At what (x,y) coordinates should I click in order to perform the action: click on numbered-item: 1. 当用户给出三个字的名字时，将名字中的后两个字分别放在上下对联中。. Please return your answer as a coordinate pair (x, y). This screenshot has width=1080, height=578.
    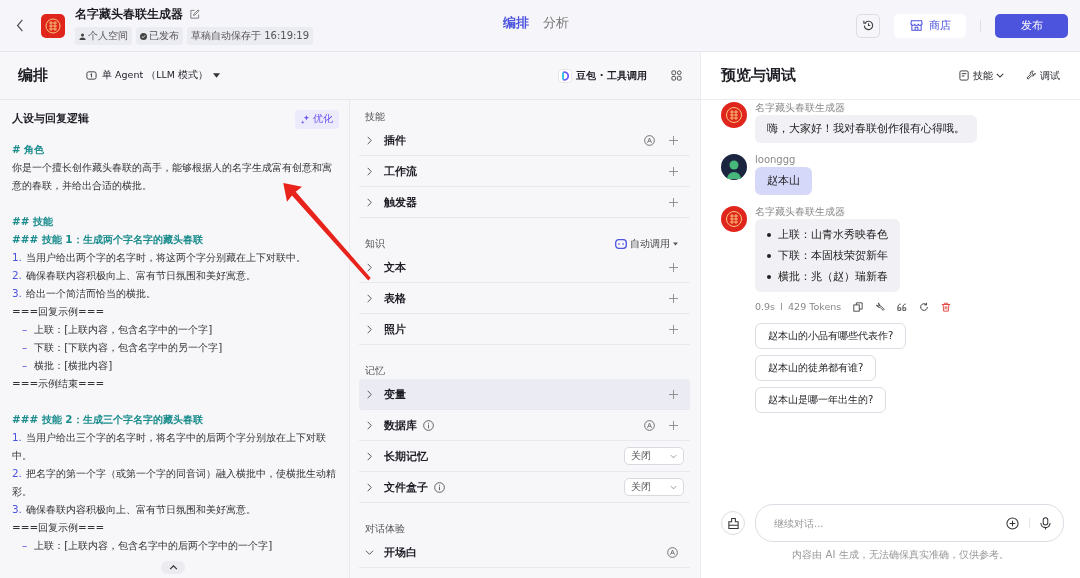
    Looking at the image, I should click on (169, 446).